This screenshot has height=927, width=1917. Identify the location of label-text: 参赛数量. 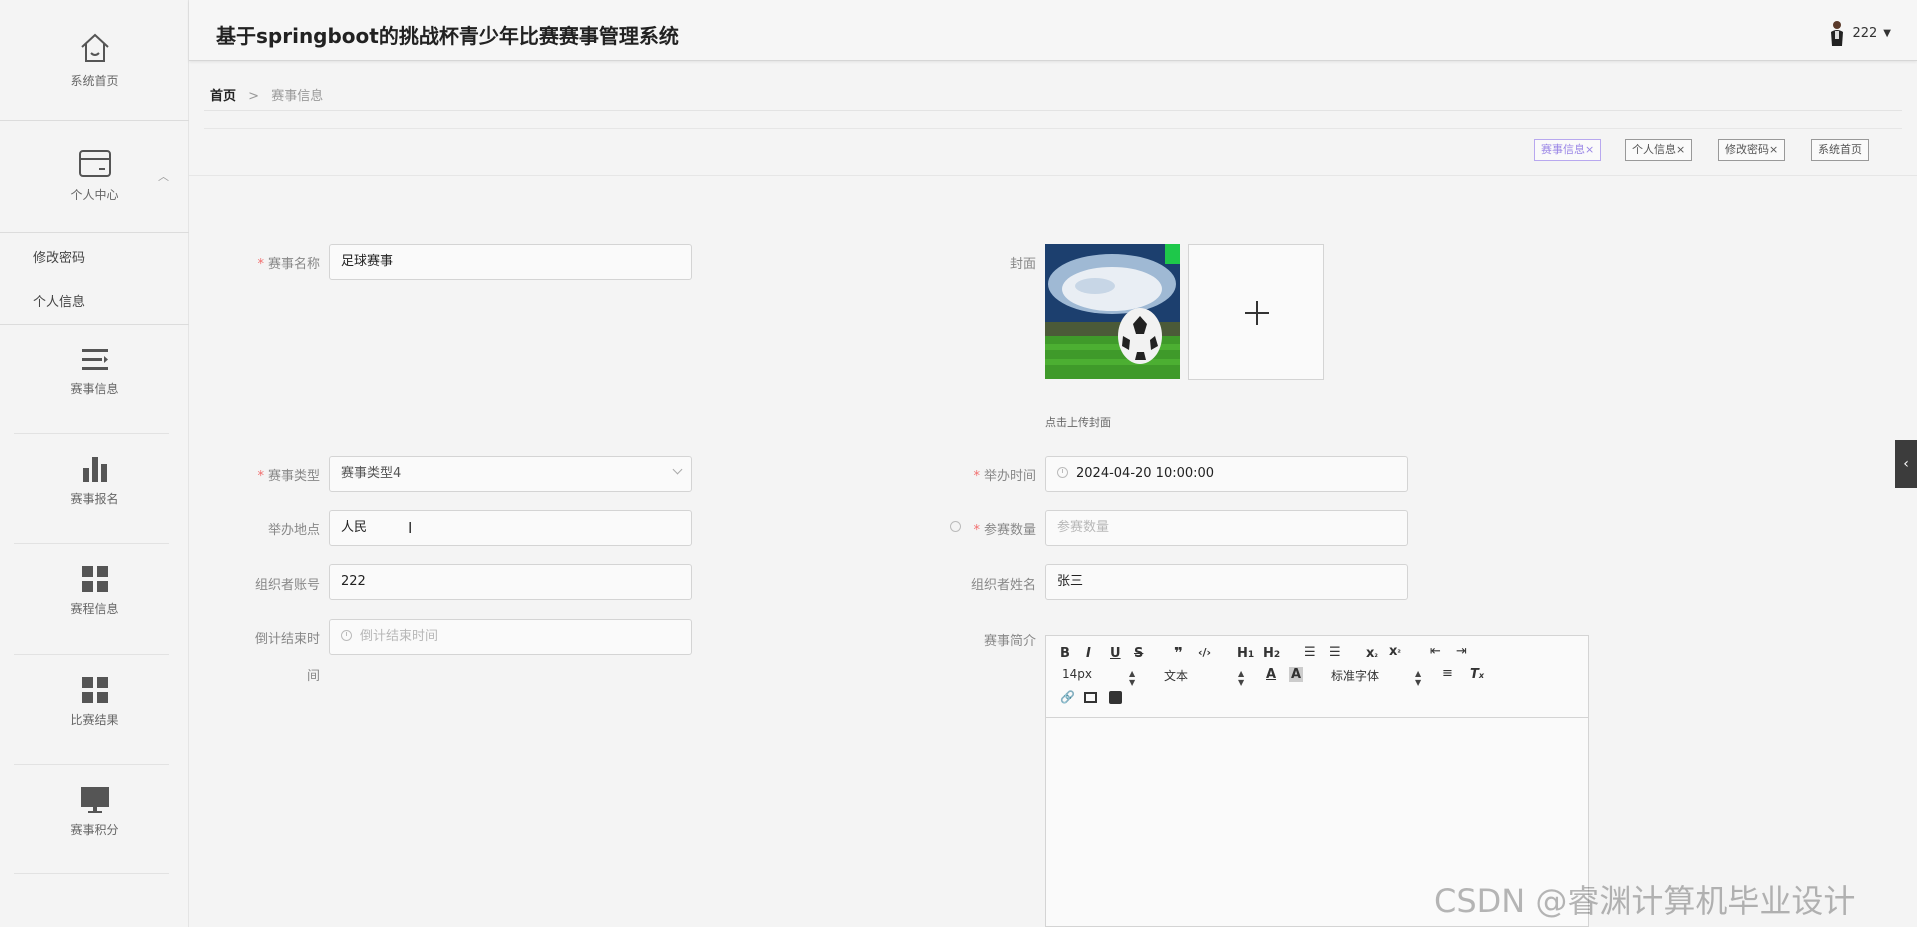
(1009, 530).